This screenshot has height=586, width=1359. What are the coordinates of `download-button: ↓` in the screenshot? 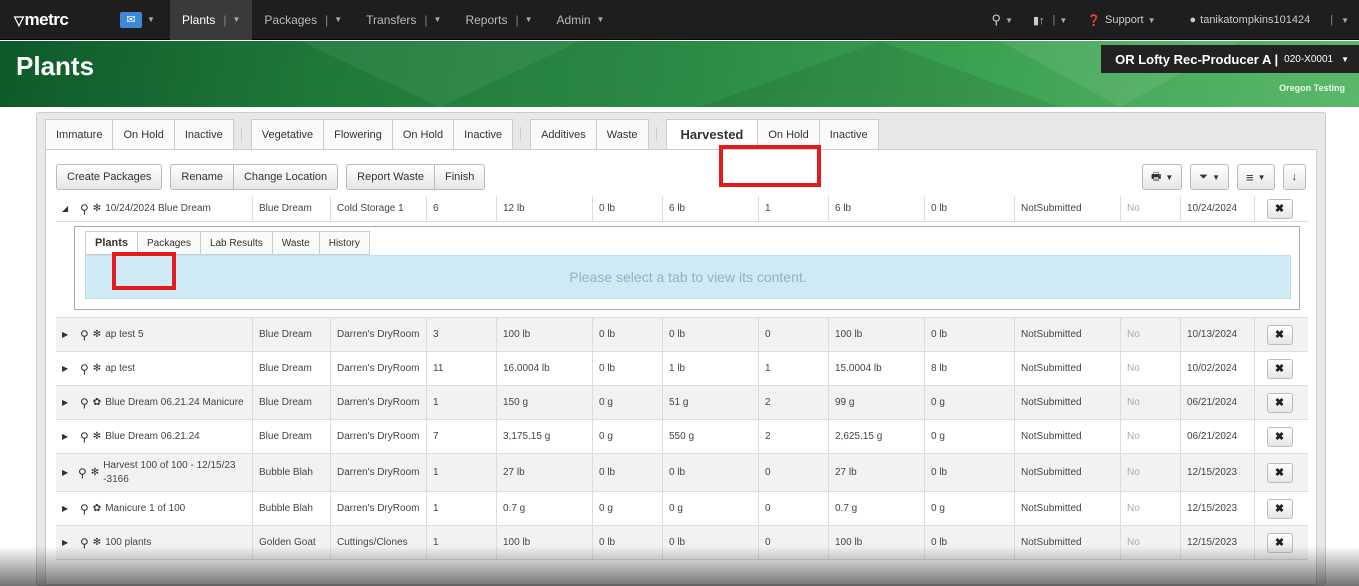 It's located at (1294, 177).